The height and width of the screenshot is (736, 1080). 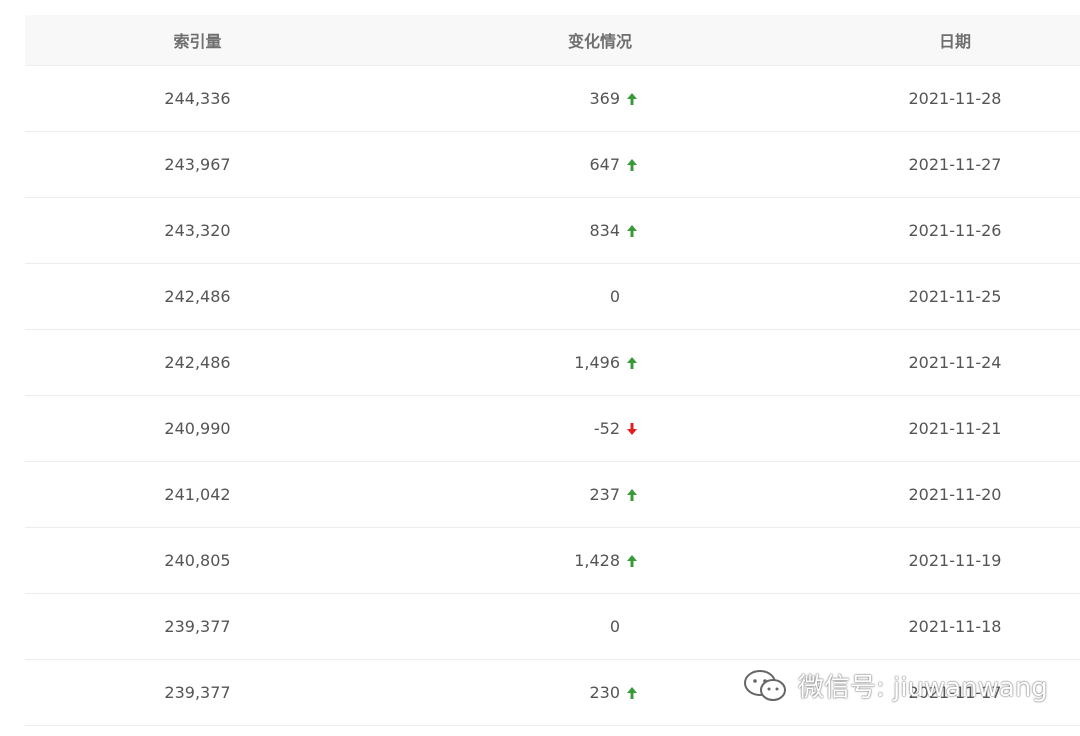 What do you see at coordinates (604, 230) in the screenshot?
I see `change-value: 834` at bounding box center [604, 230].